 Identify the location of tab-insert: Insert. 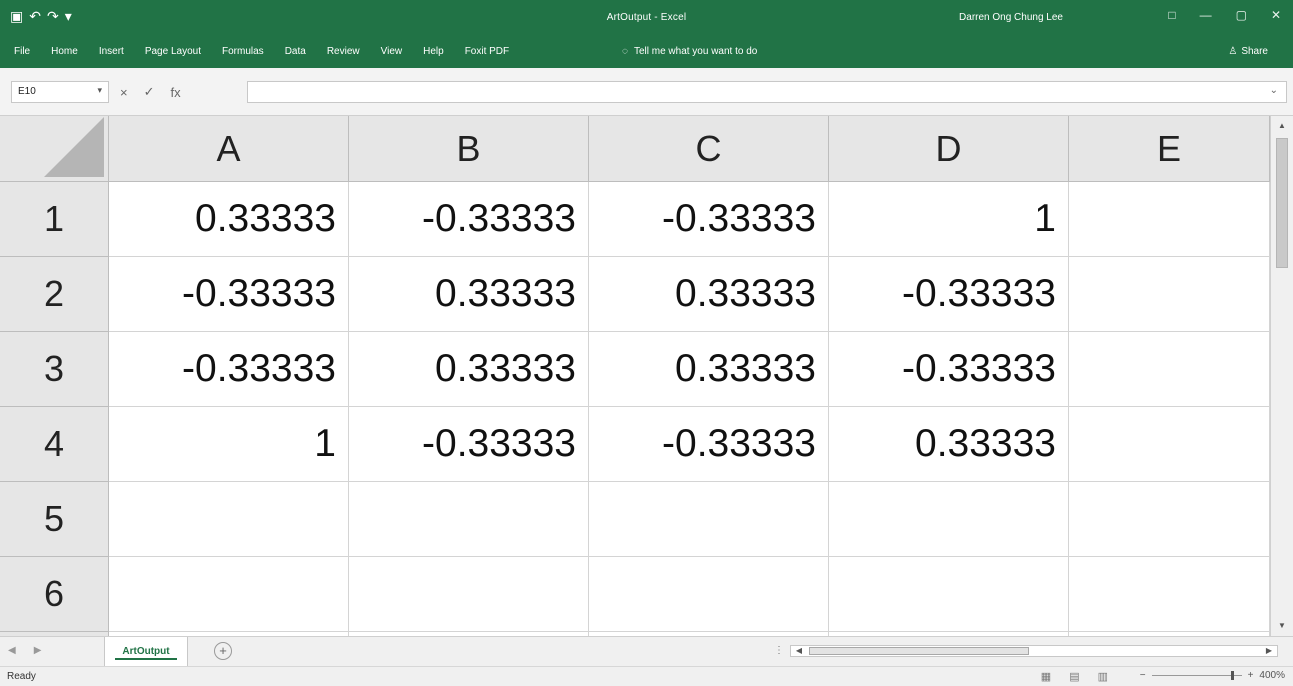
(111, 51).